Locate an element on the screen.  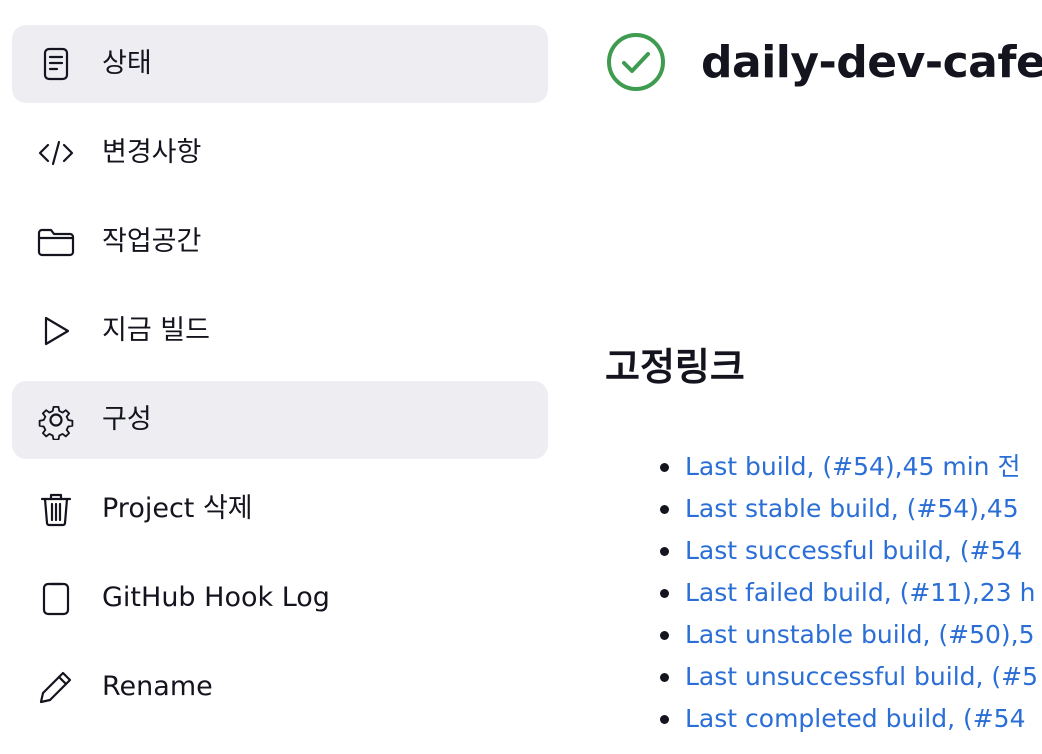
sidebar-item-changes: 변경사항 is located at coordinates (280, 153).